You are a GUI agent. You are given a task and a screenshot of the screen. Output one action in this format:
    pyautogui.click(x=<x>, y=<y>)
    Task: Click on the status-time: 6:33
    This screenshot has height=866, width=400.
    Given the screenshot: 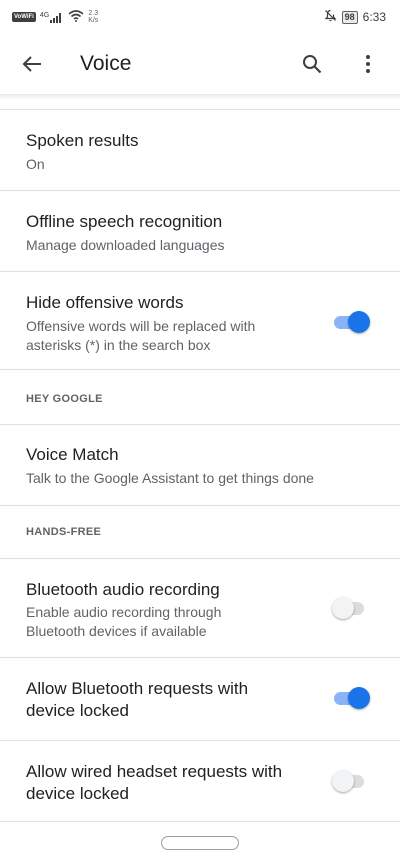 What is the action you would take?
    pyautogui.click(x=374, y=17)
    